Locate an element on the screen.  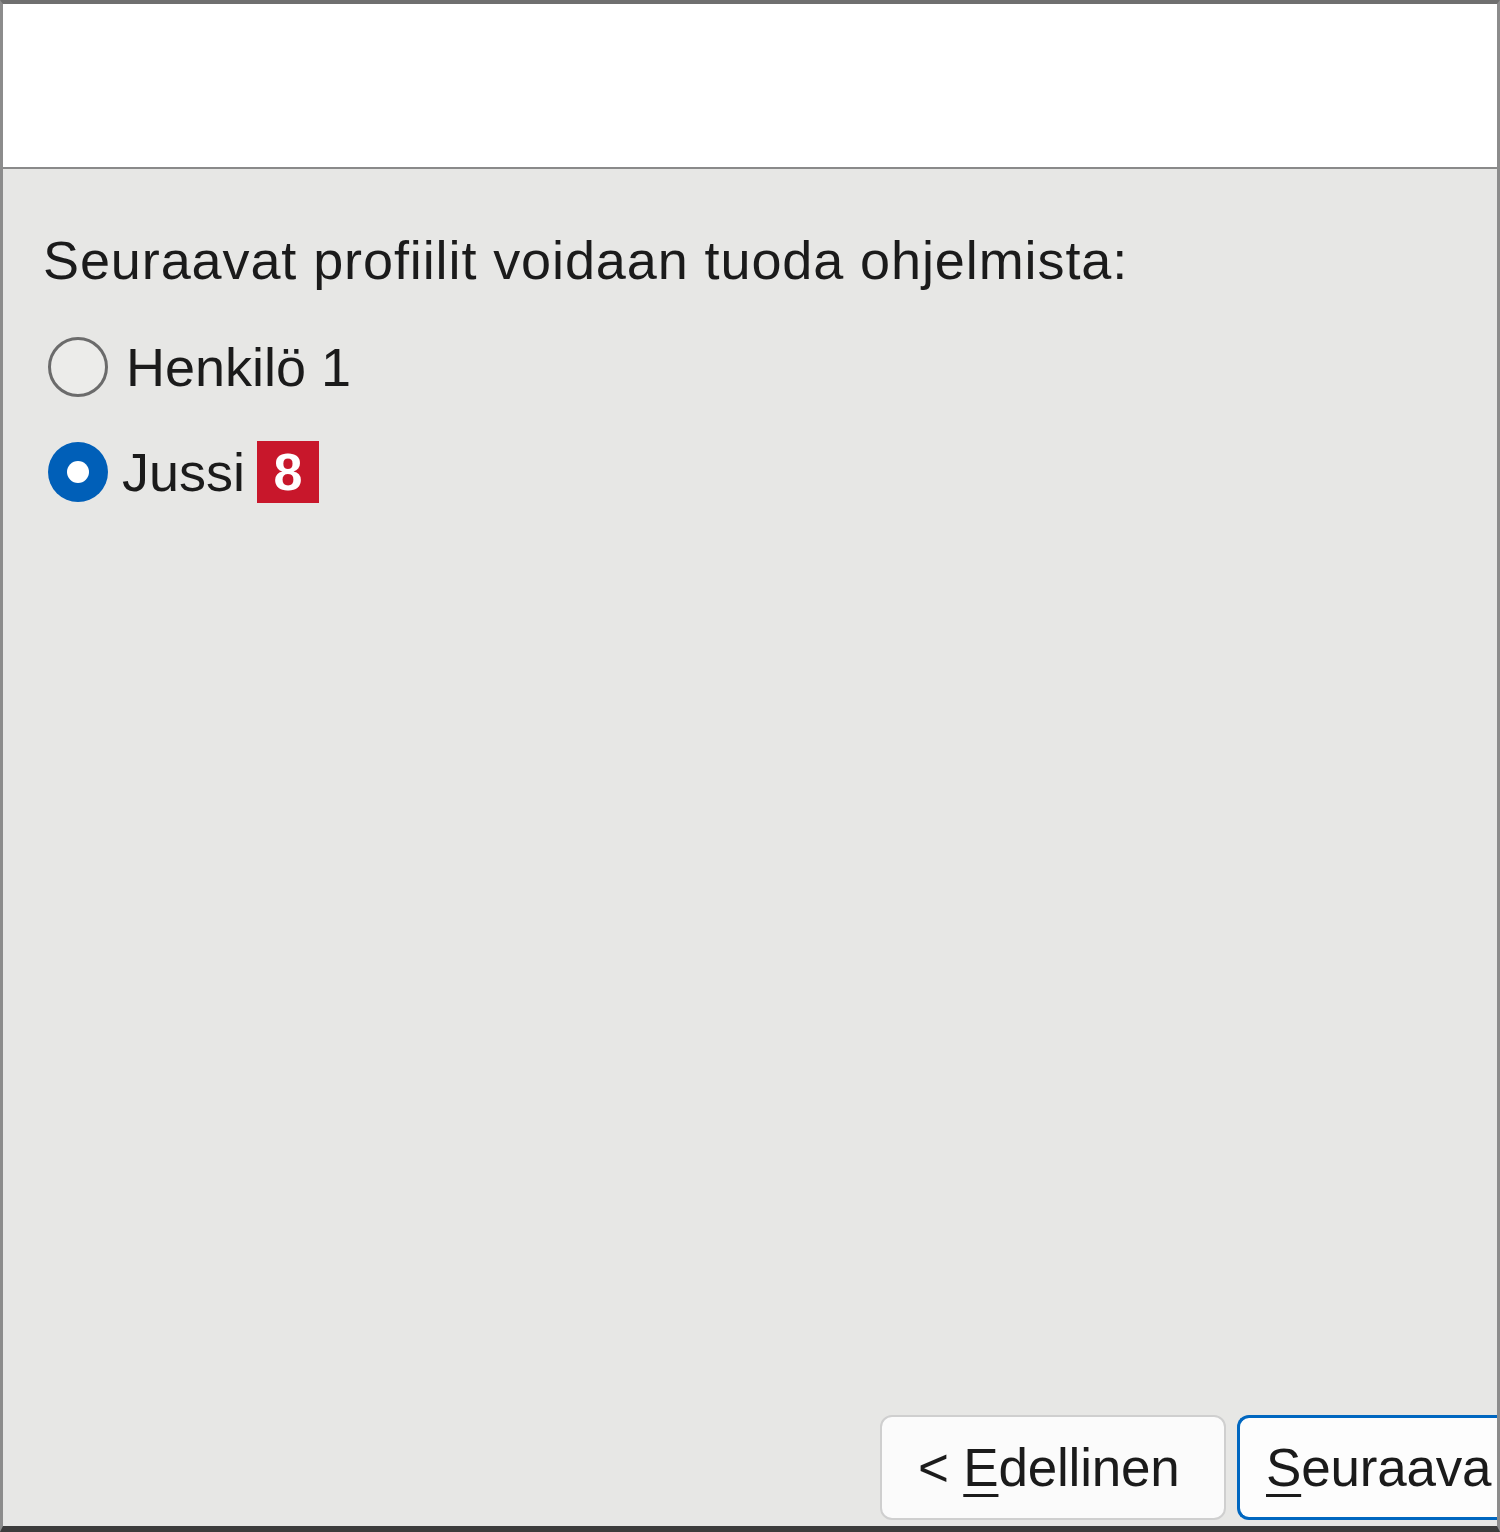
radio-label: Jussi is located at coordinates (184, 471).